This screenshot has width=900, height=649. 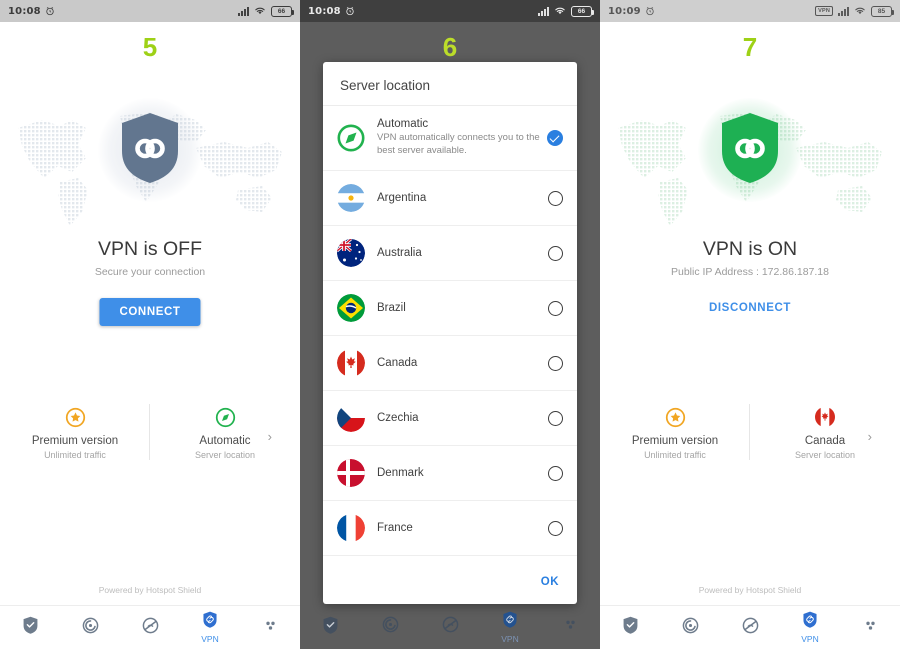 What do you see at coordinates (150, 148) in the screenshot?
I see `shield-link-icon` at bounding box center [150, 148].